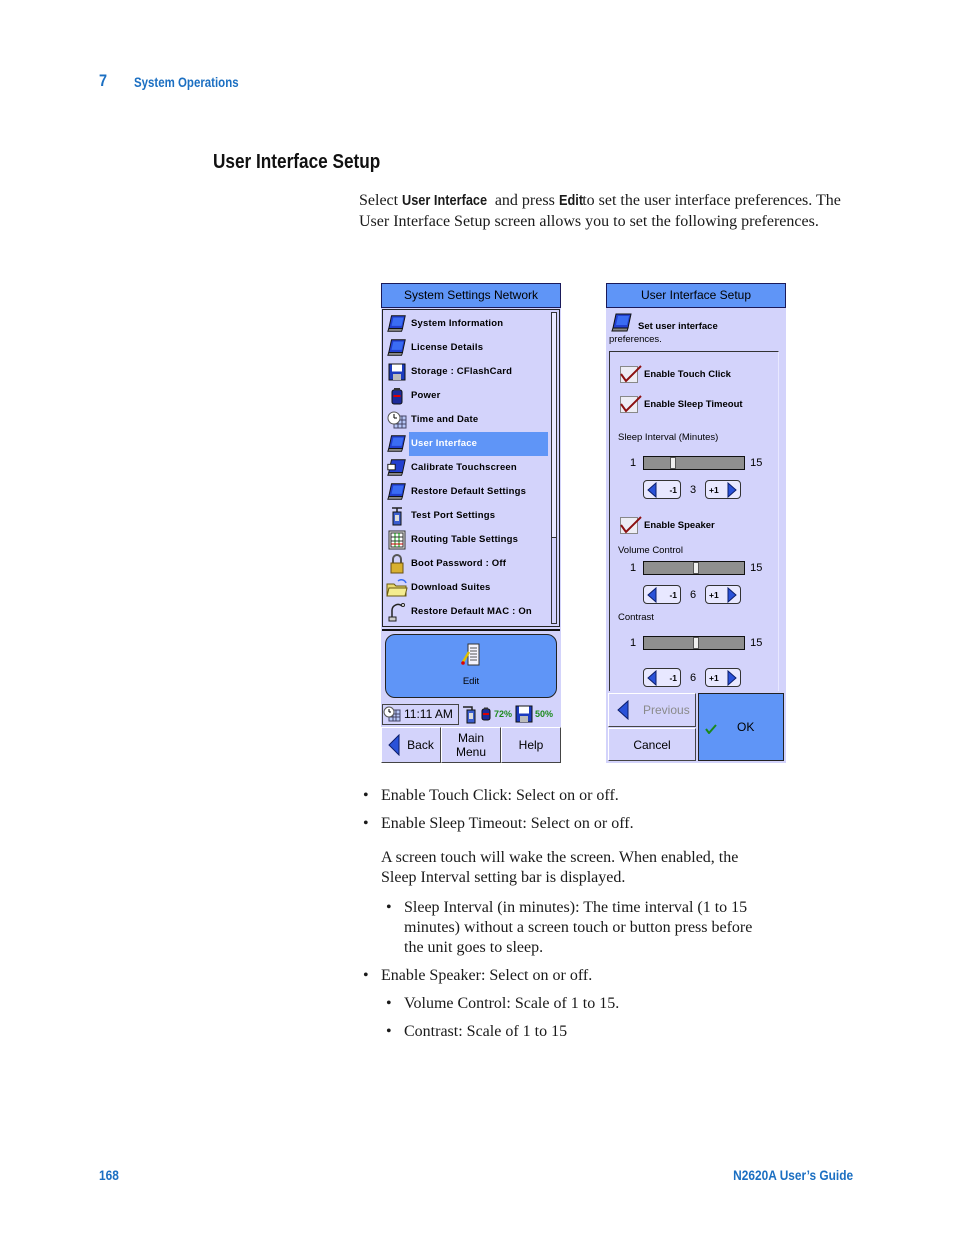 This screenshot has width=954, height=1235. I want to click on main-menu-label: Main Menu, so click(471, 745).